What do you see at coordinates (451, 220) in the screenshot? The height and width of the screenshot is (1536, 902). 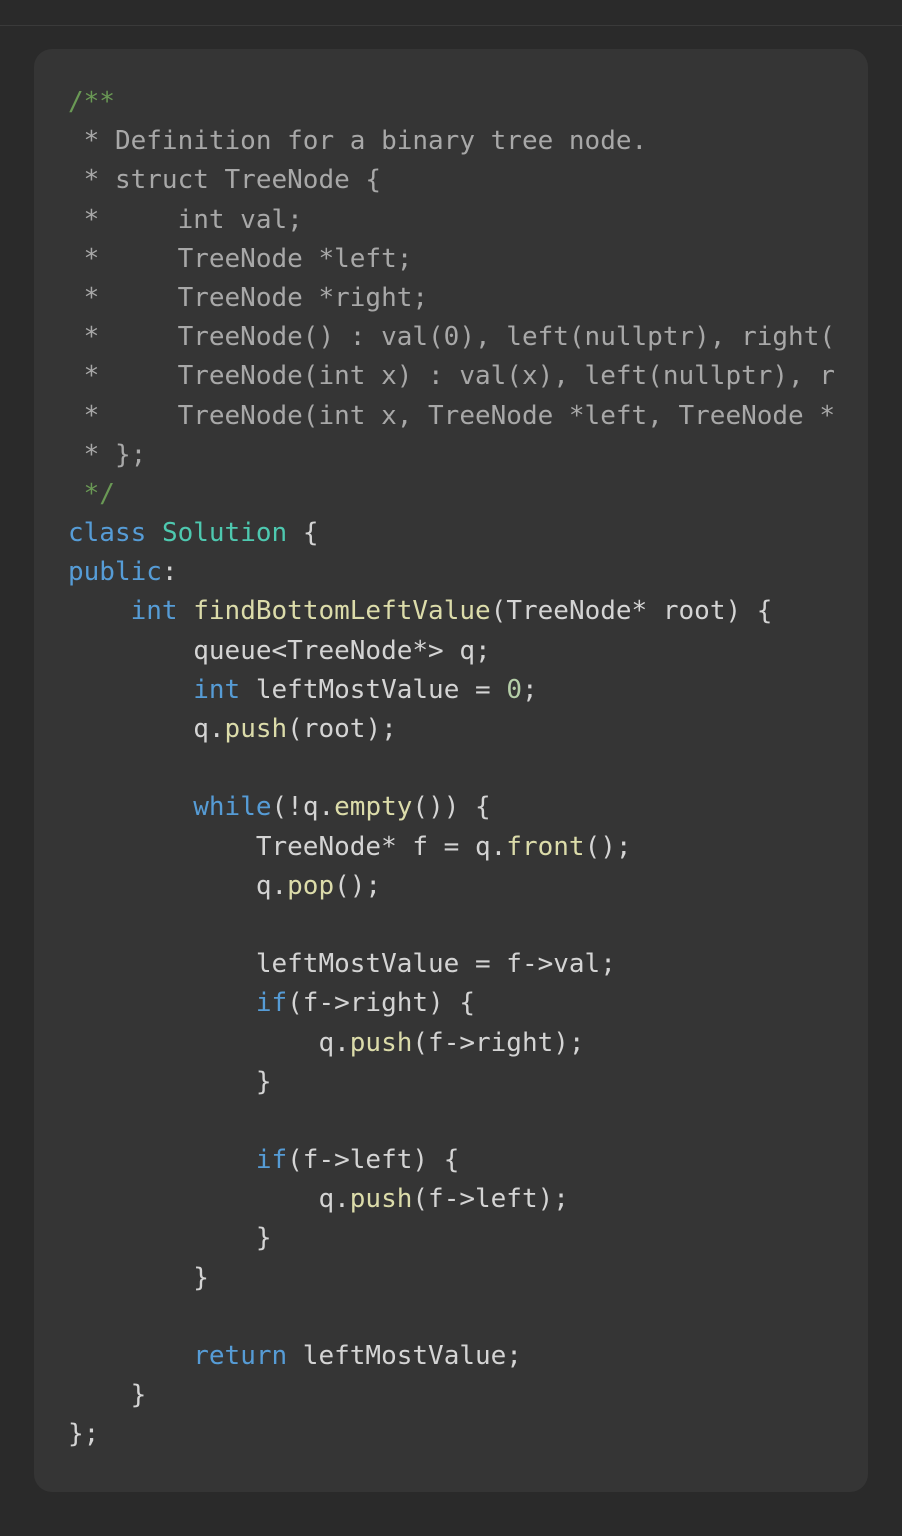 I see `code-line: * int val;` at bounding box center [451, 220].